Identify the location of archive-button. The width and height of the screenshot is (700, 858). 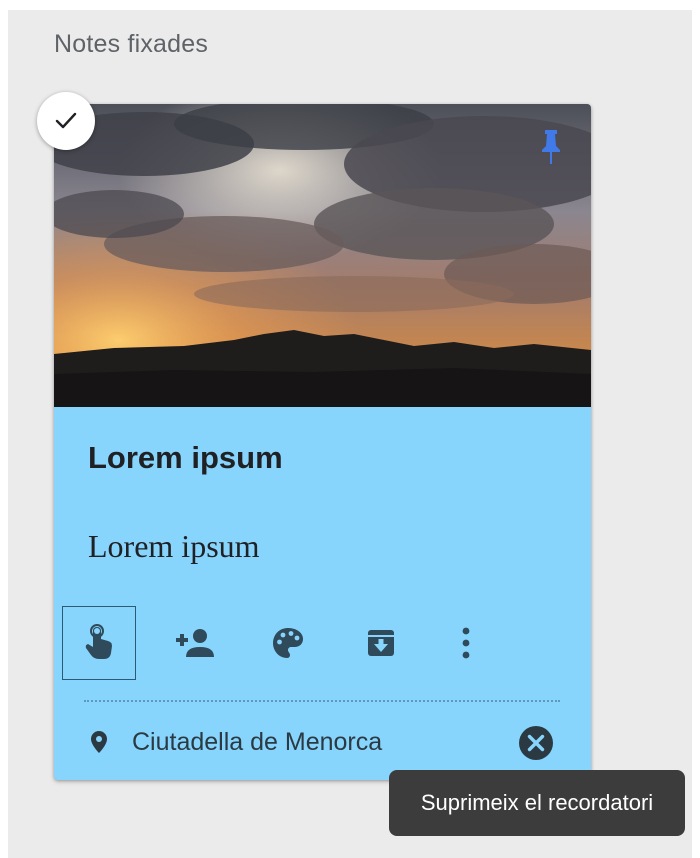
(381, 643).